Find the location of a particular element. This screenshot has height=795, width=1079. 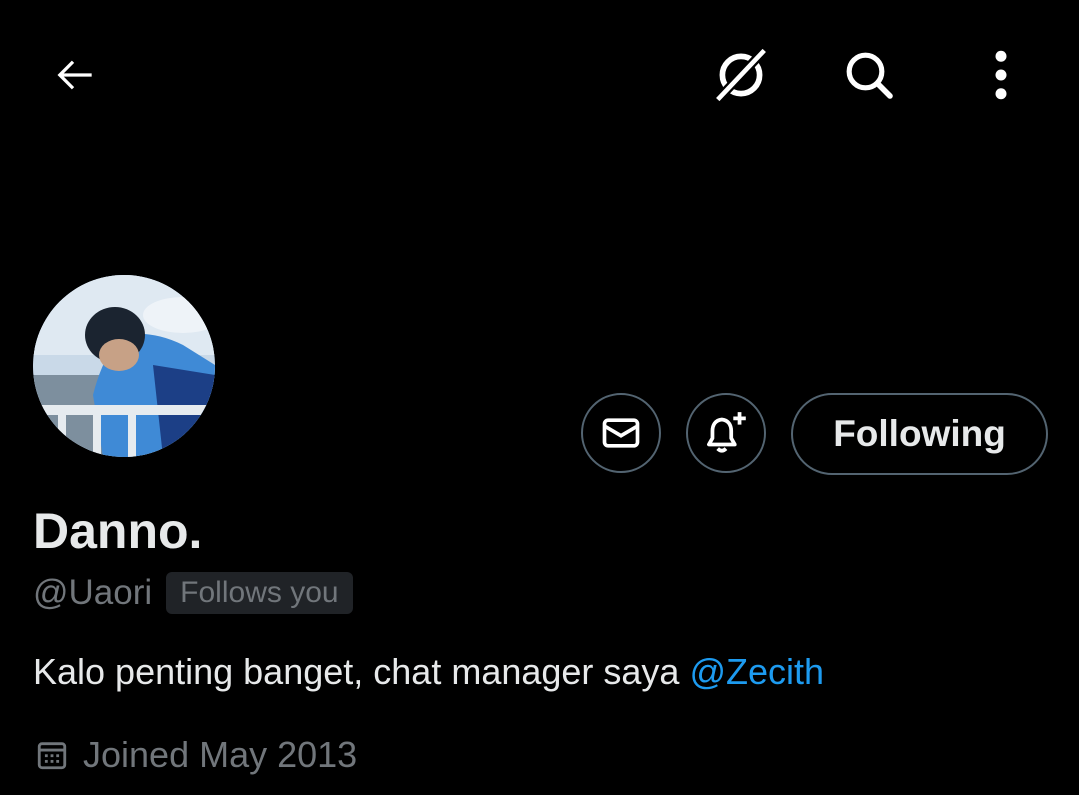

envelope-icon is located at coordinates (621, 433).